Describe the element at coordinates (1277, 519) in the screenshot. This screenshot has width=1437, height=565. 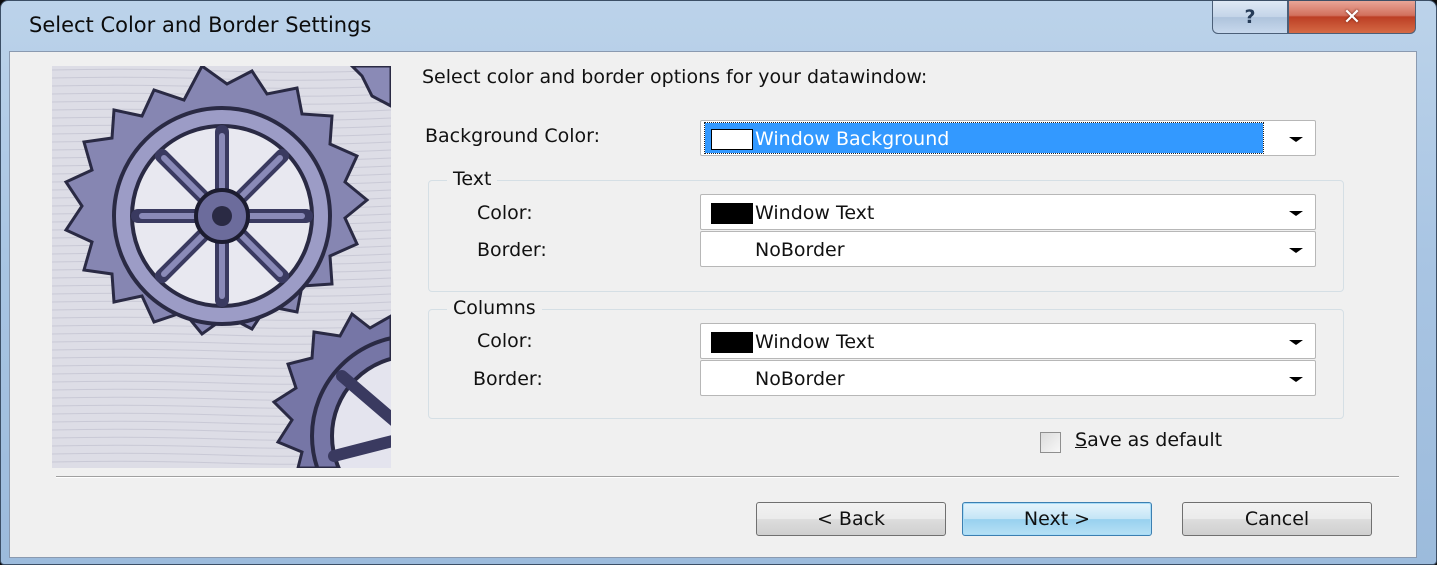
I see `cancel-button: Cancel` at that location.